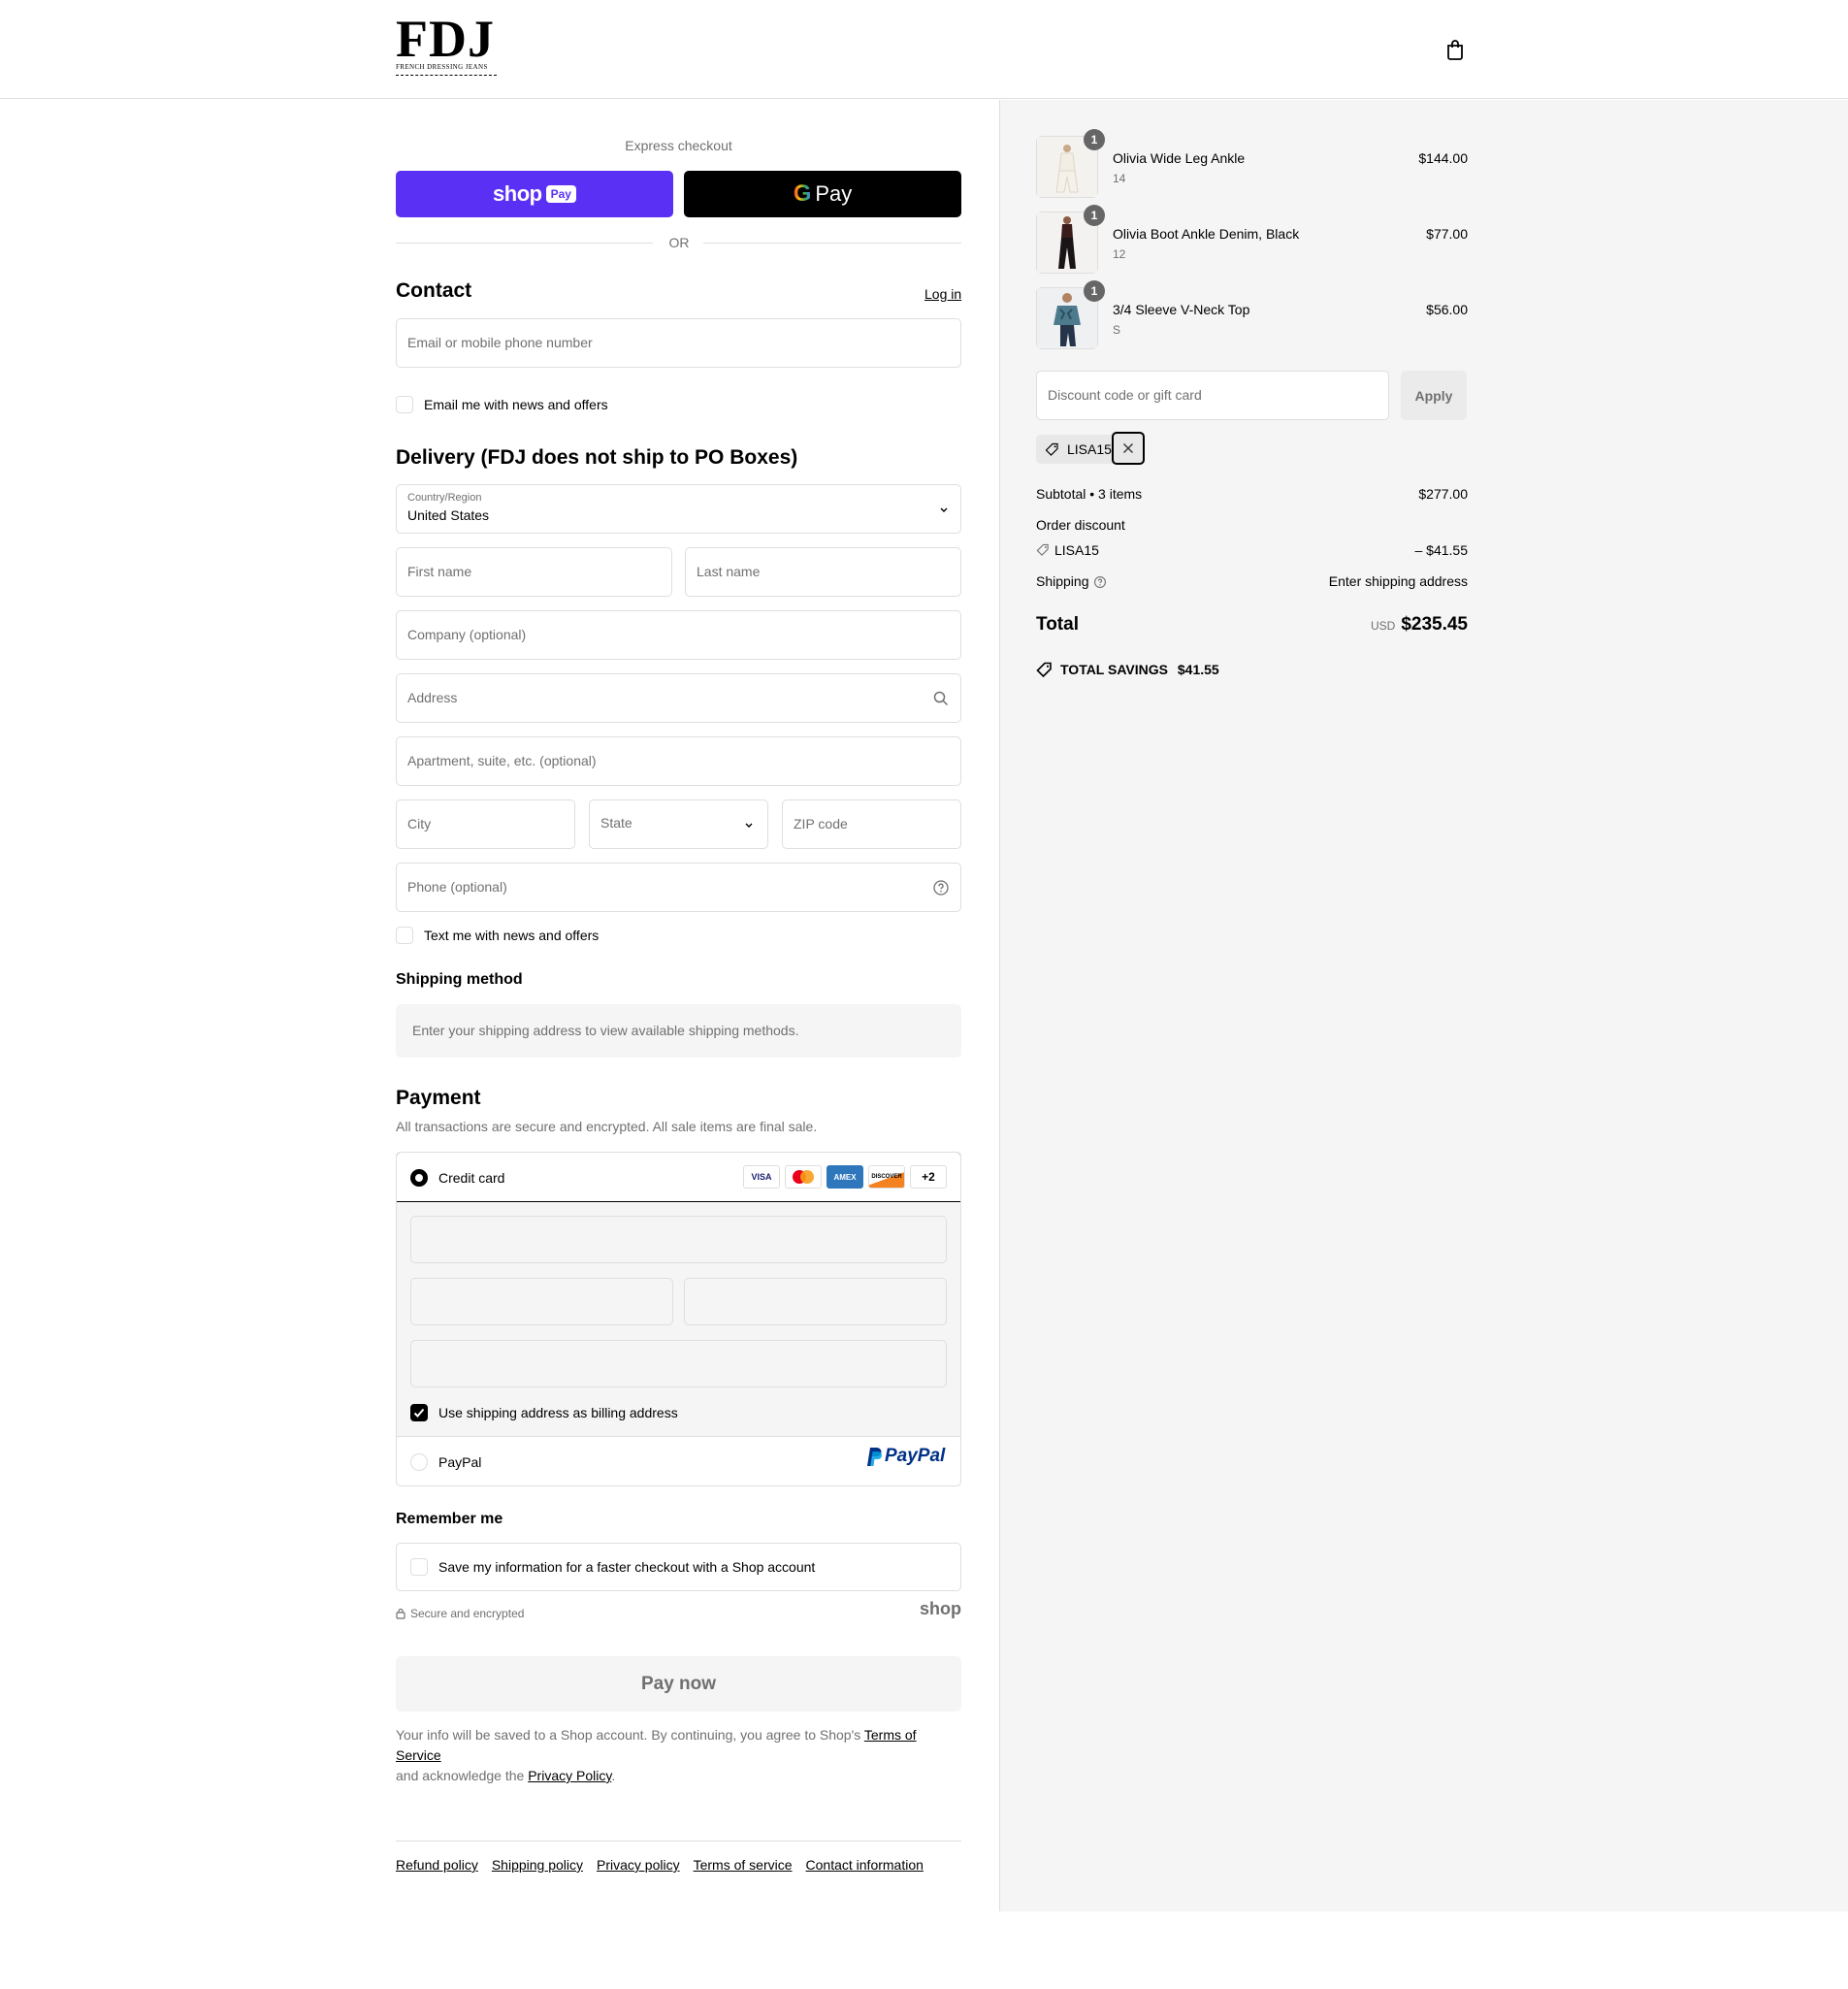 Image resolution: width=1848 pixels, height=1989 pixels. Describe the element at coordinates (439, 1098) in the screenshot. I see `payment-heading: Payment` at that location.